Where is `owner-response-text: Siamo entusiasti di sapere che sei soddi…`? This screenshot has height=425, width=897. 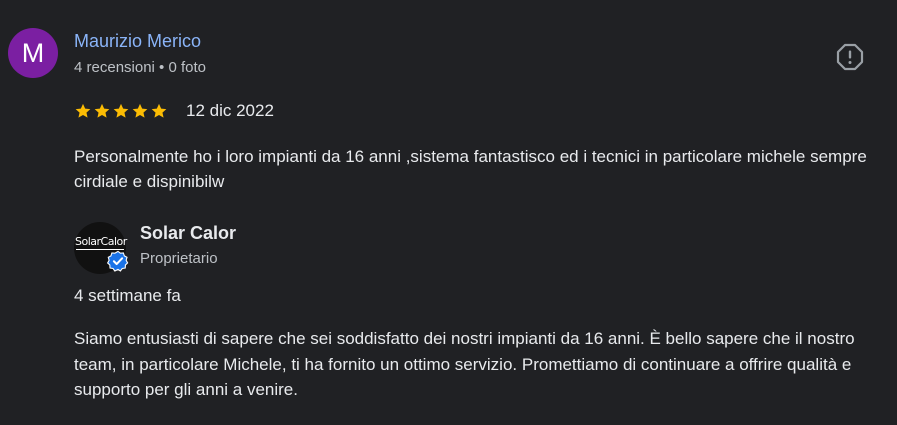
owner-response-text: Siamo entusiasti di sapere che sei soddi… is located at coordinates (464, 364).